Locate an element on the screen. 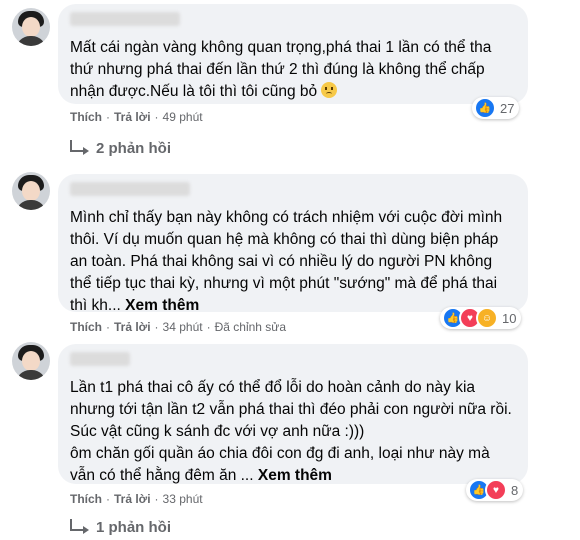 This screenshot has height=540, width=580. view-replies-link: 2 phản hồi is located at coordinates (120, 148).